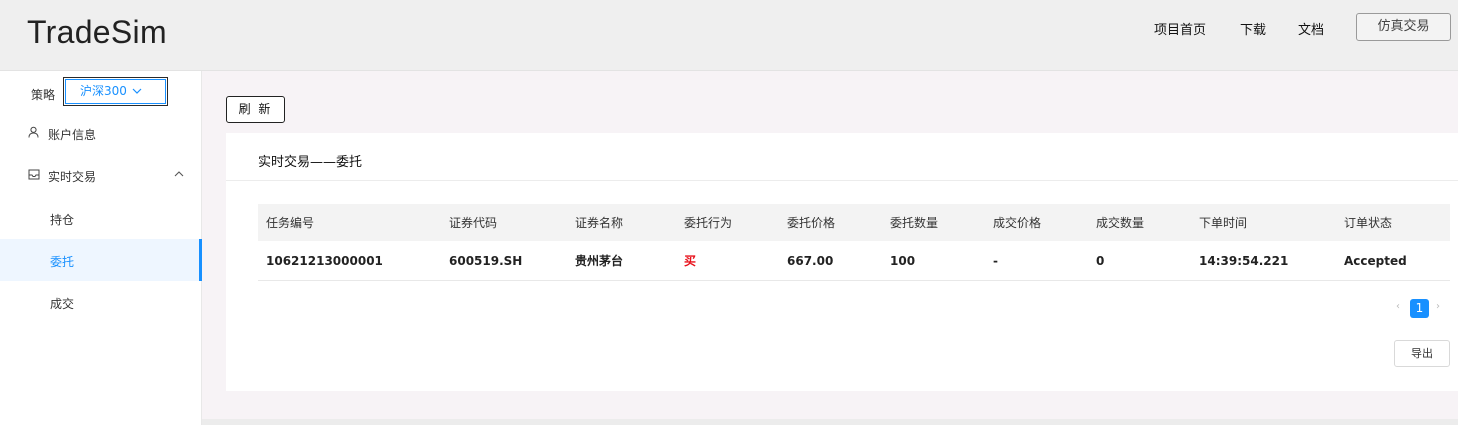 This screenshot has width=1458, height=425. Describe the element at coordinates (1398, 306) in the screenshot. I see `chevron-left-icon: ‹` at that location.